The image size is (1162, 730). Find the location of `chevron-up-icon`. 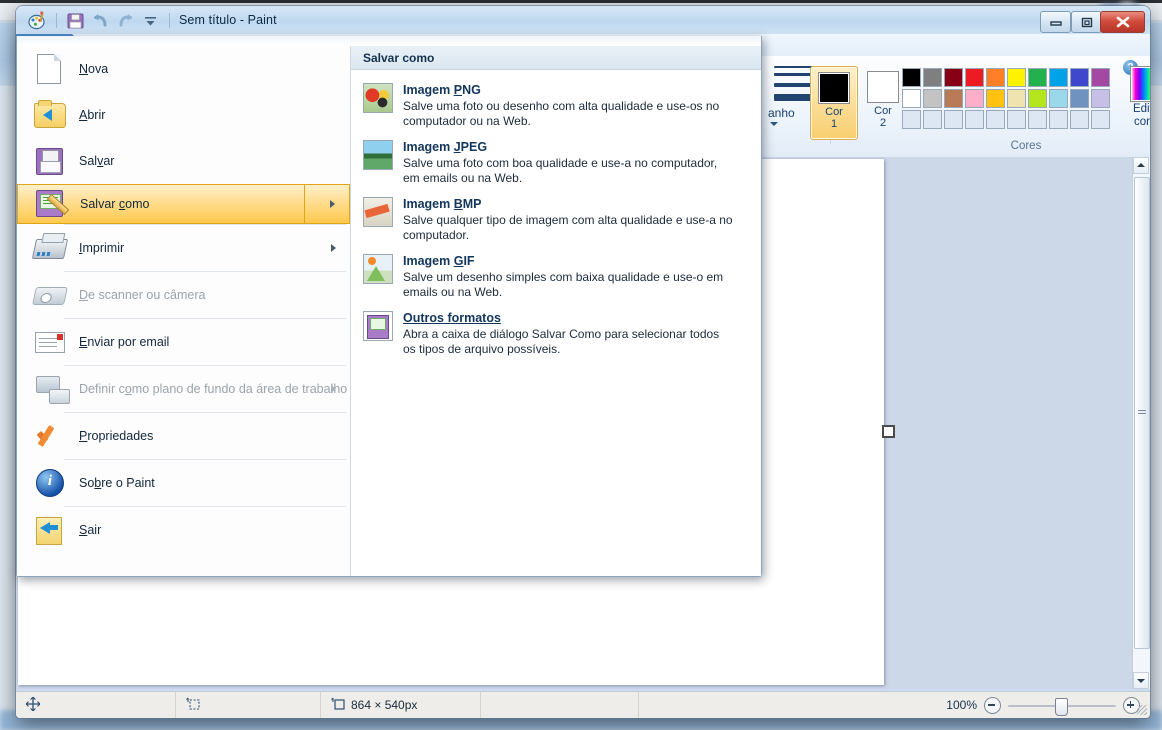

chevron-up-icon is located at coordinates (1141, 165).